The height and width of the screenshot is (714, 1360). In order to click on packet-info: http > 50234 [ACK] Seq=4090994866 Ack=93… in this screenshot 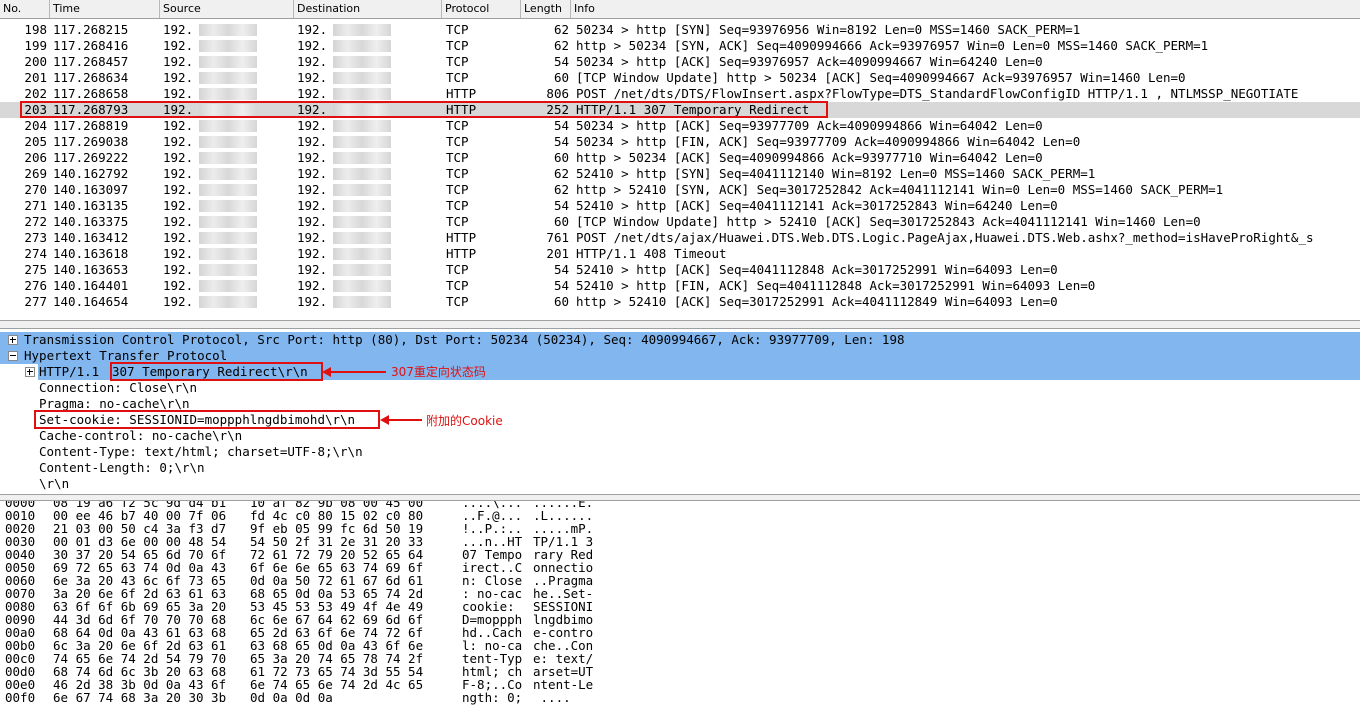, I will do `click(809, 157)`.